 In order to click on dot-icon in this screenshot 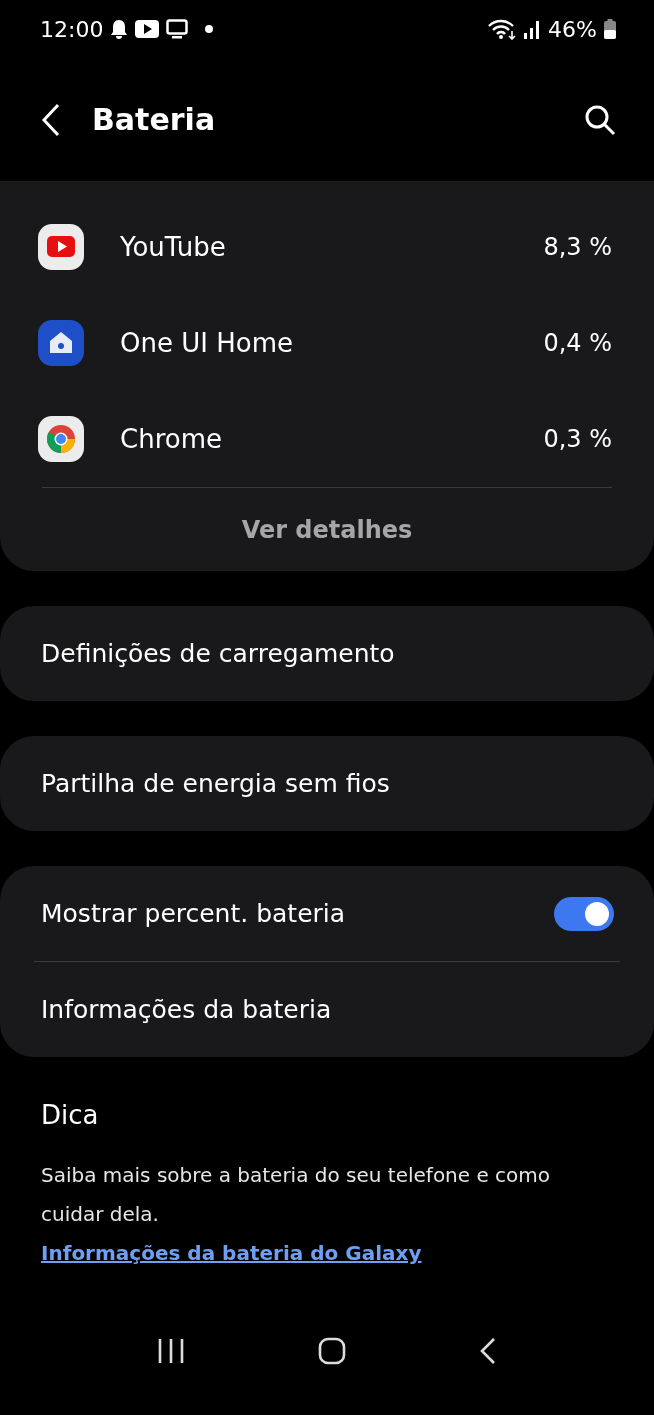, I will do `click(209, 29)`.